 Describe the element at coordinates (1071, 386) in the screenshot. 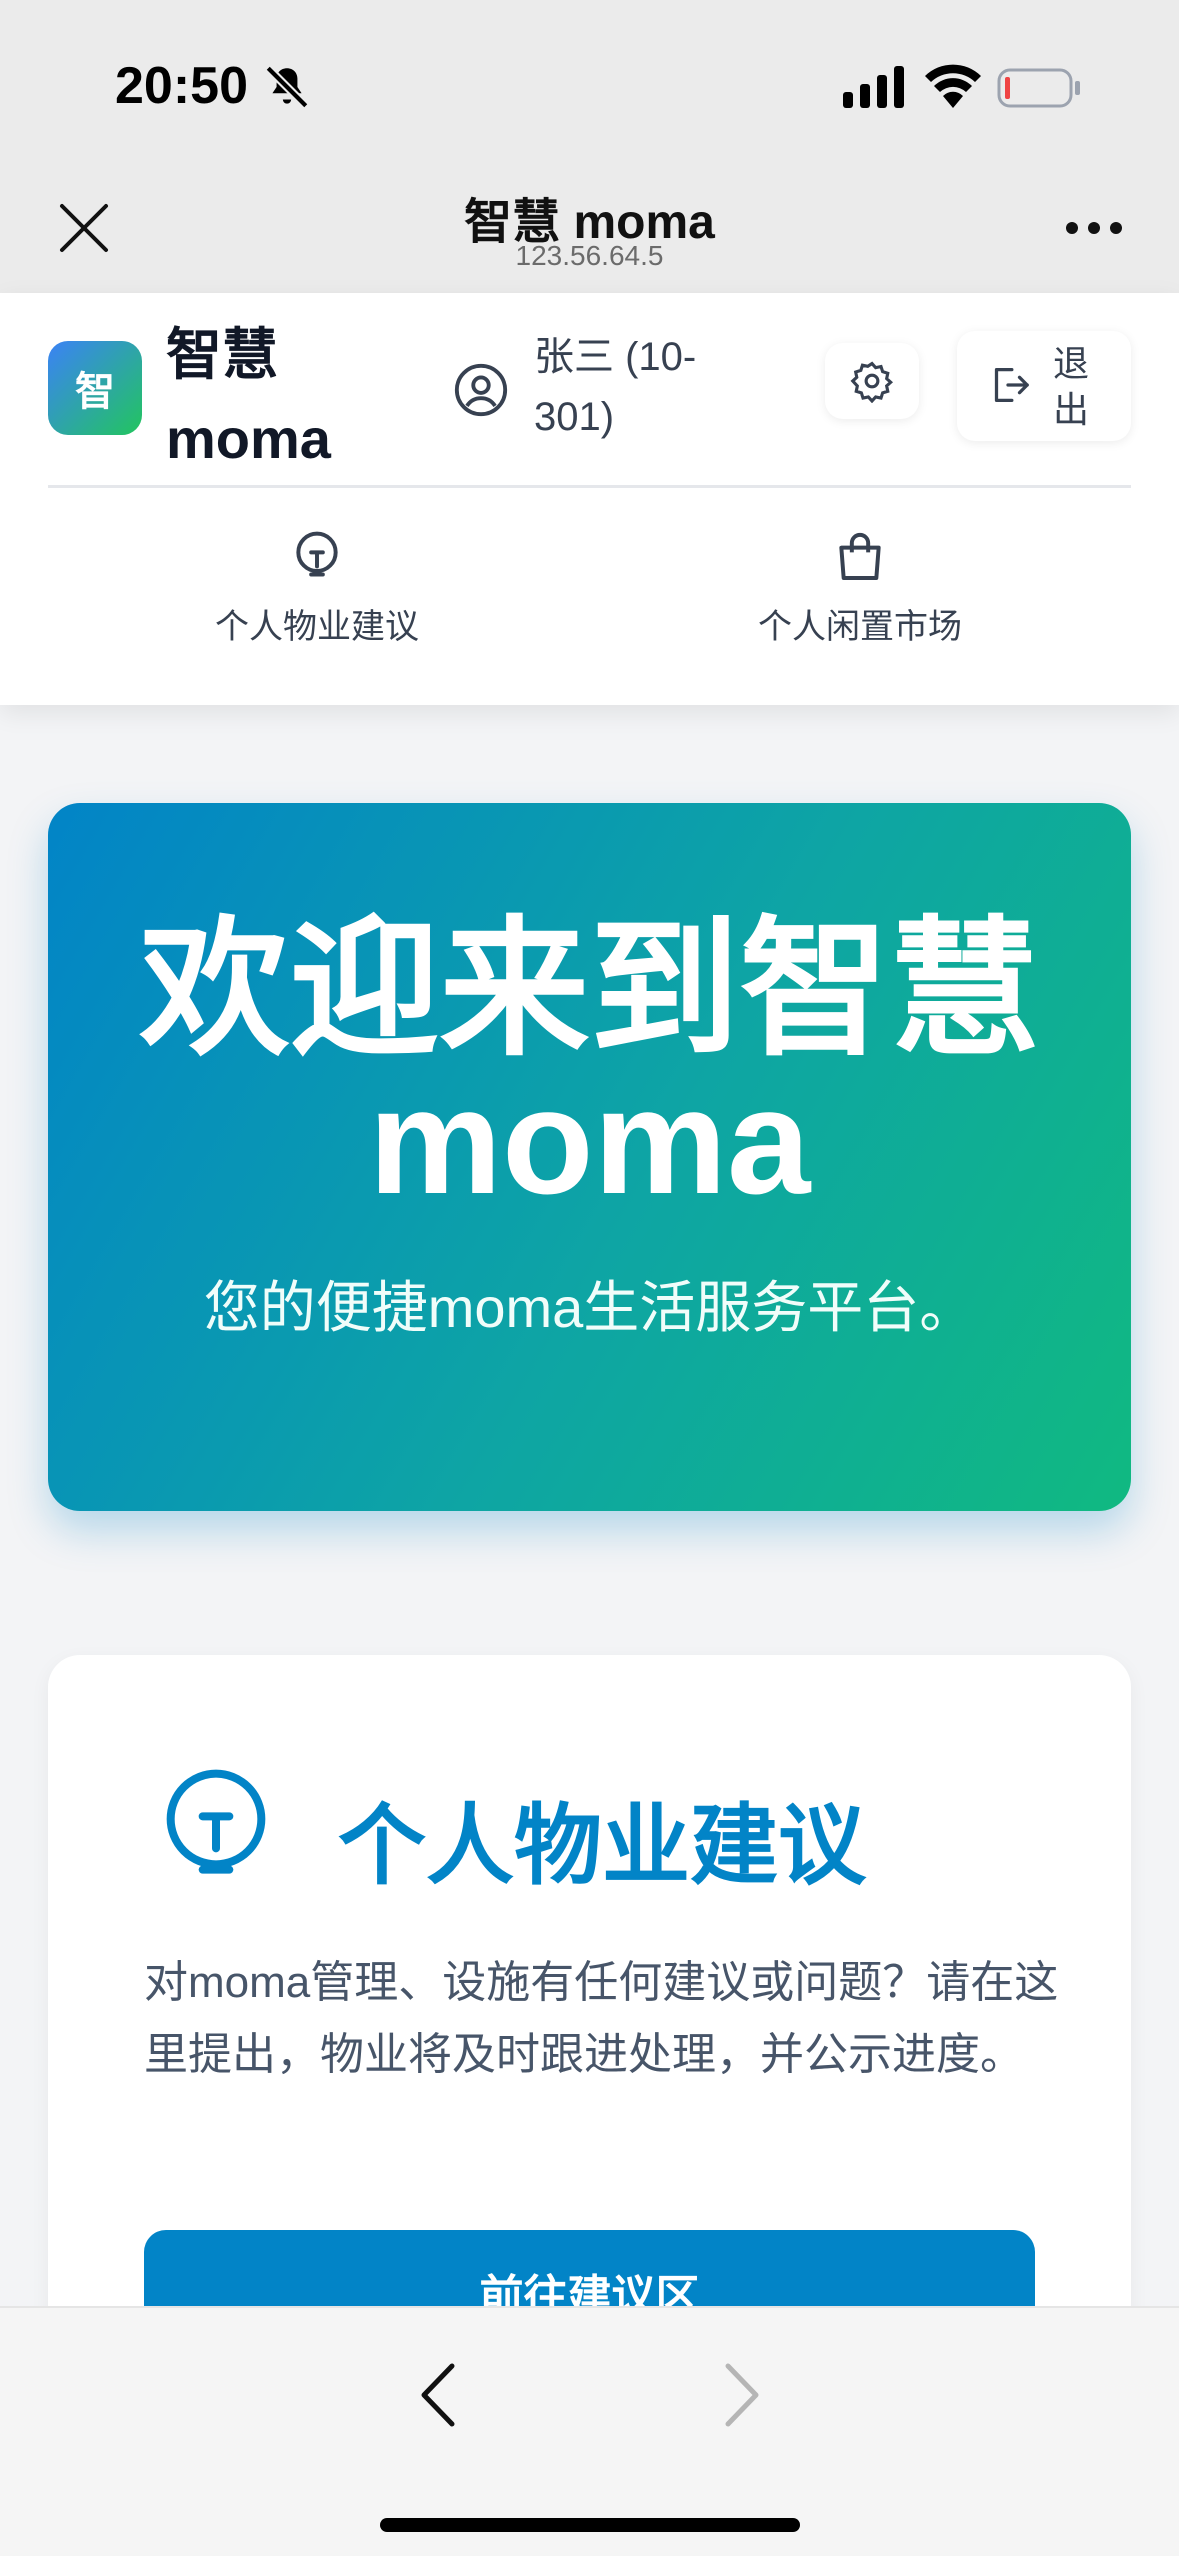

I see `logout-label: 退出` at that location.